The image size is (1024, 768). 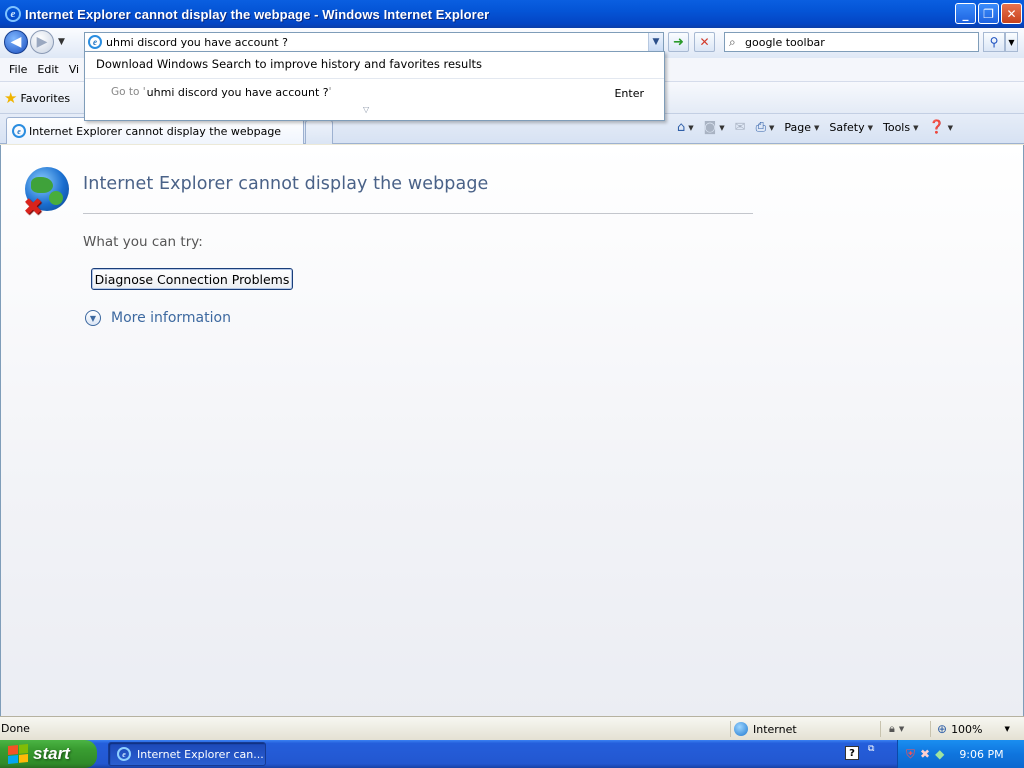 What do you see at coordinates (760, 127) in the screenshot?
I see `printer-icon: ⎙` at bounding box center [760, 127].